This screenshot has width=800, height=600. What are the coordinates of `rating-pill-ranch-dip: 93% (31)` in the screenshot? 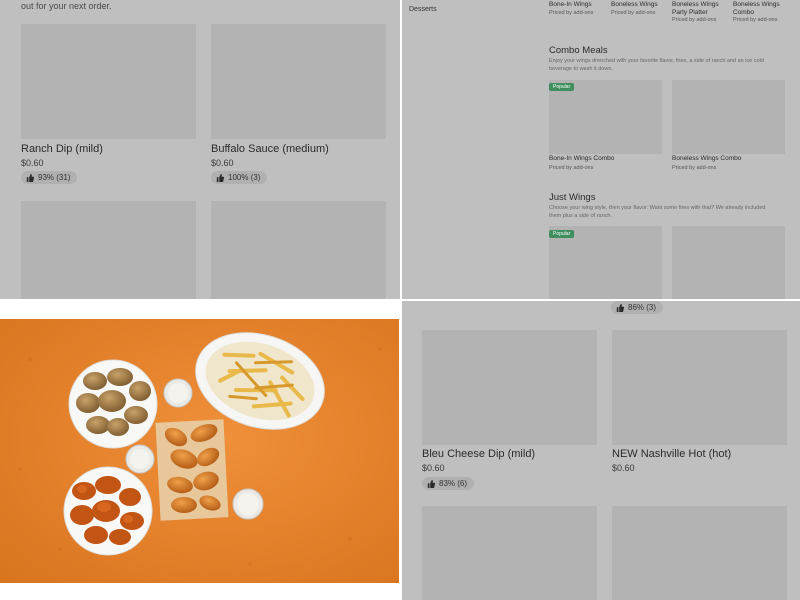 It's located at (49, 177).